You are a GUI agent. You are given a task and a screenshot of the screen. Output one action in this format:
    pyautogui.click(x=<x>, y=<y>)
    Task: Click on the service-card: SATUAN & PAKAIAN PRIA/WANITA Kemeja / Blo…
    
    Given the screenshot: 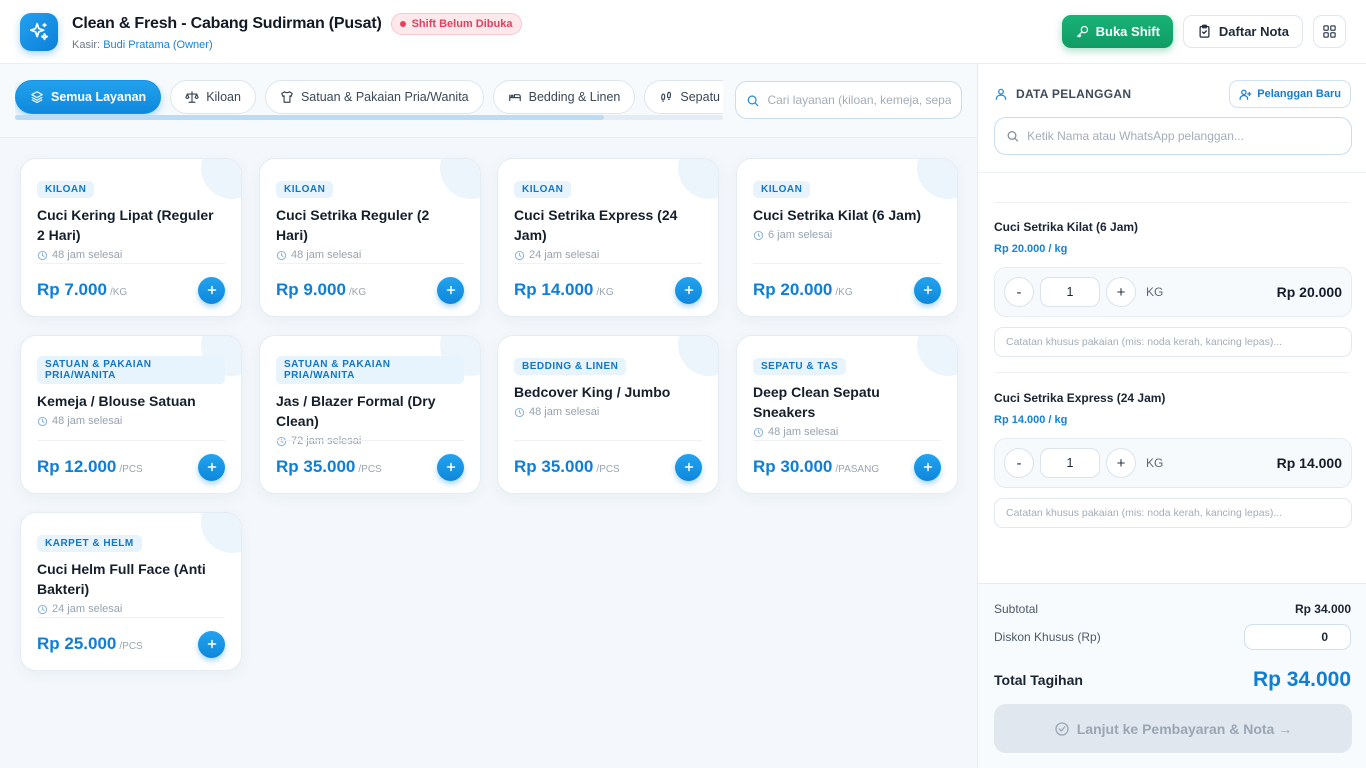 What is the action you would take?
    pyautogui.click(x=131, y=414)
    